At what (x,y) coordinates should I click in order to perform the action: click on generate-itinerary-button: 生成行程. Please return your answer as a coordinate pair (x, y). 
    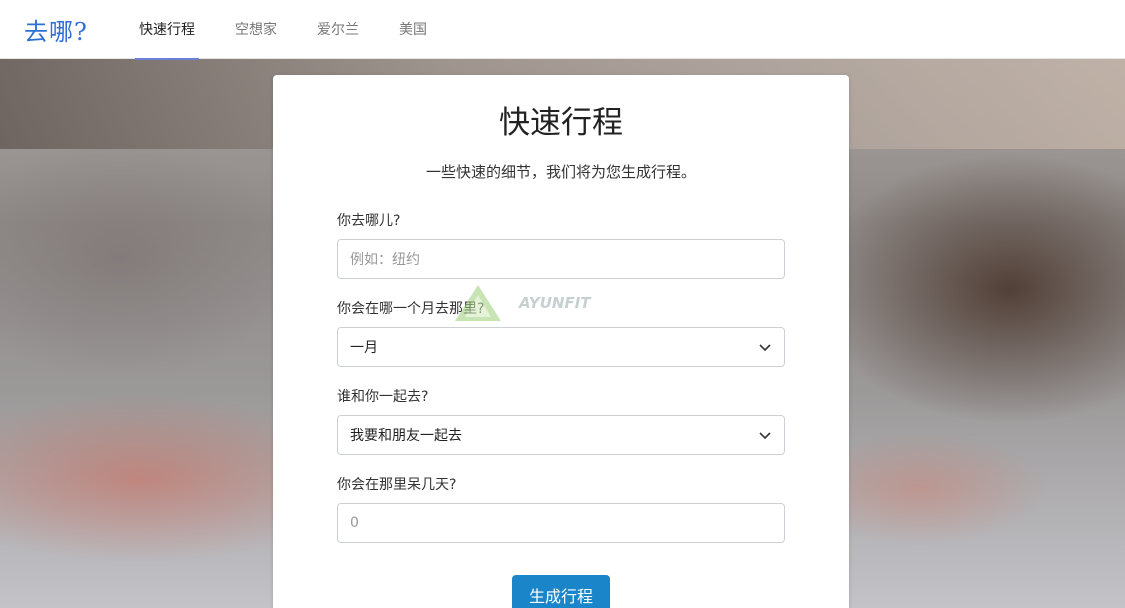
    Looking at the image, I should click on (561, 591).